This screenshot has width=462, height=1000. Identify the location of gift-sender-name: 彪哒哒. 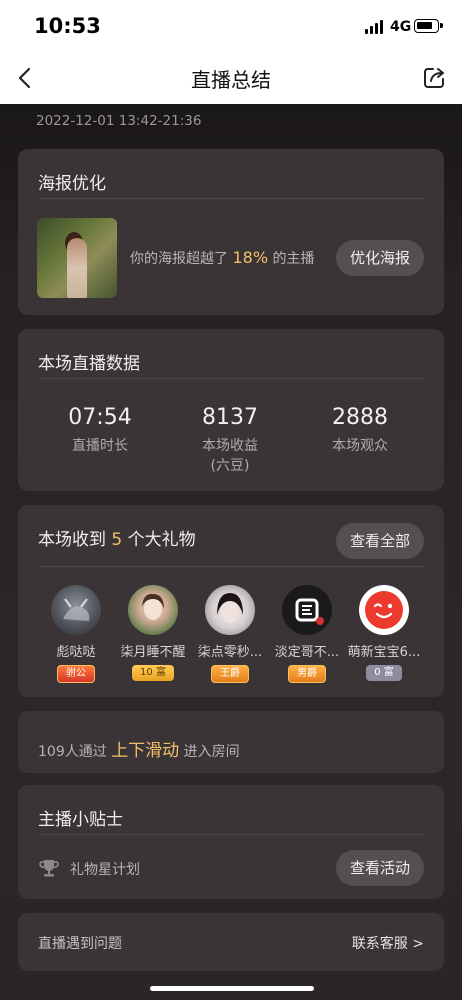
(76, 652).